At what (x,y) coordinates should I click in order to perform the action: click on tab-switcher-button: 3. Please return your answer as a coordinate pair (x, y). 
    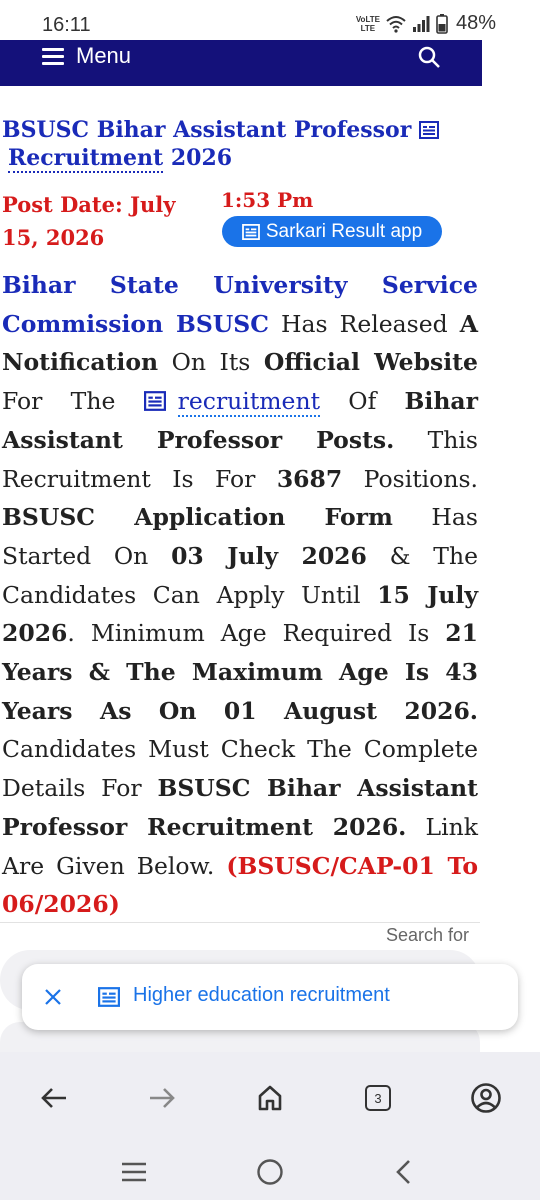
    Looking at the image, I should click on (378, 1098).